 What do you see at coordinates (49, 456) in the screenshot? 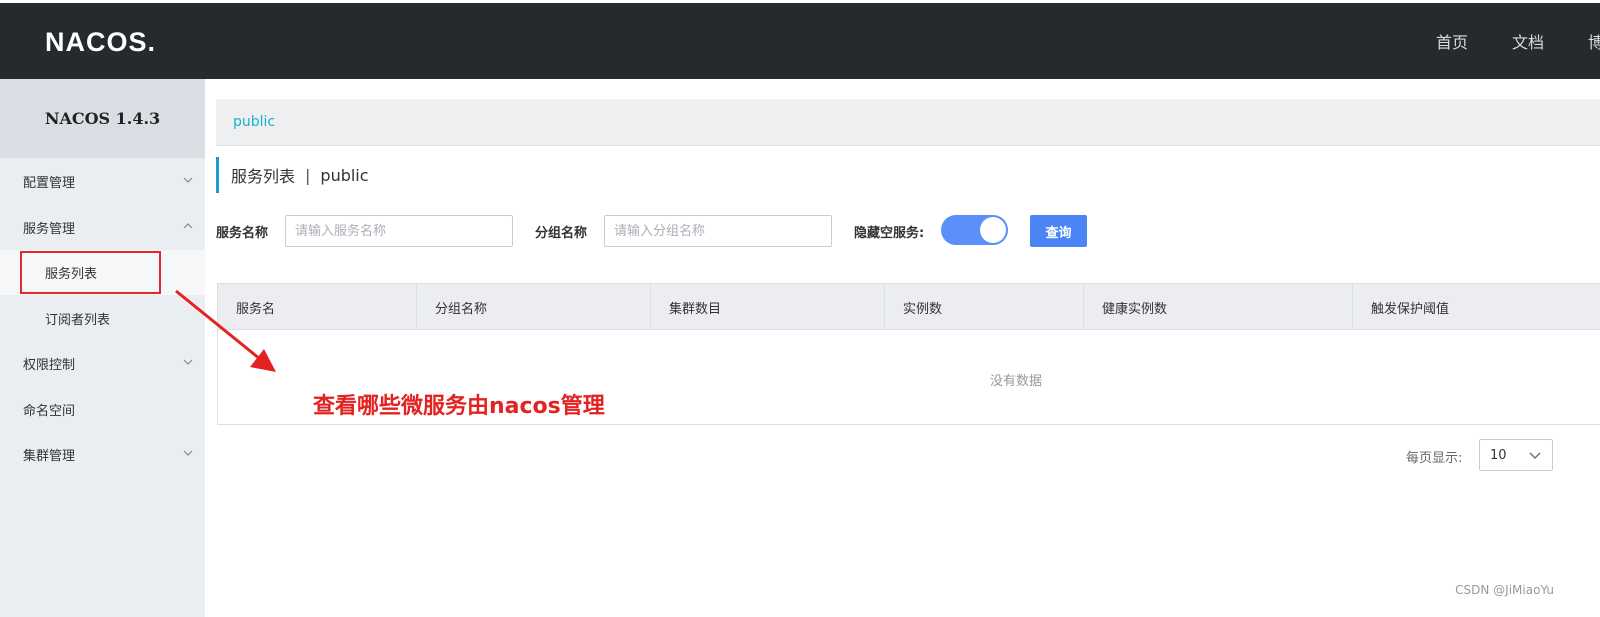
I see `sidebar-item-label: 集群管理` at bounding box center [49, 456].